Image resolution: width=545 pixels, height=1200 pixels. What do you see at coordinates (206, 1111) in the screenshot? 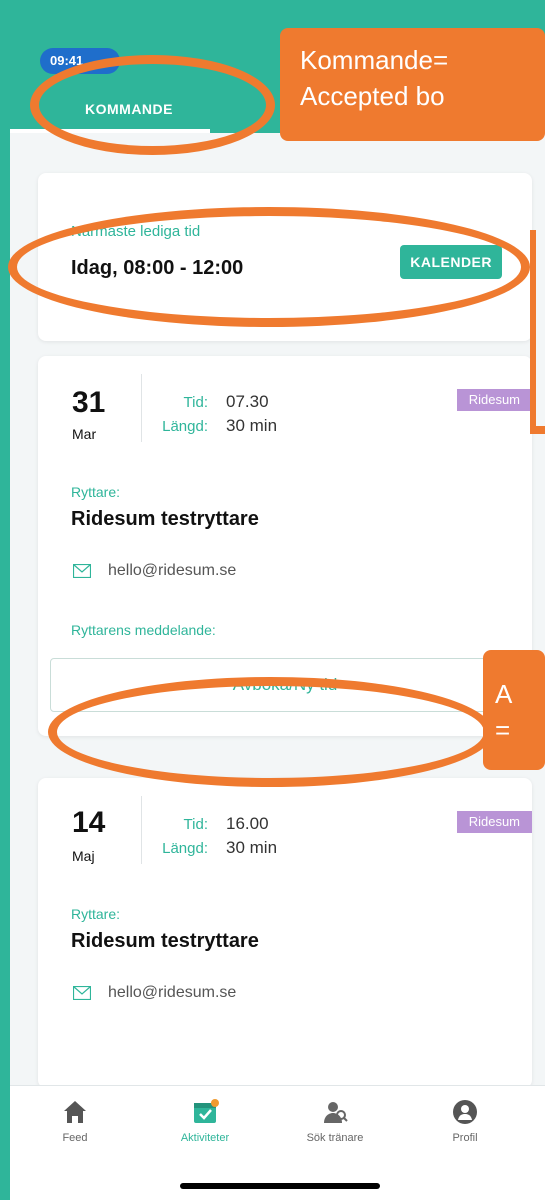
I see `calendar-check-icon` at bounding box center [206, 1111].